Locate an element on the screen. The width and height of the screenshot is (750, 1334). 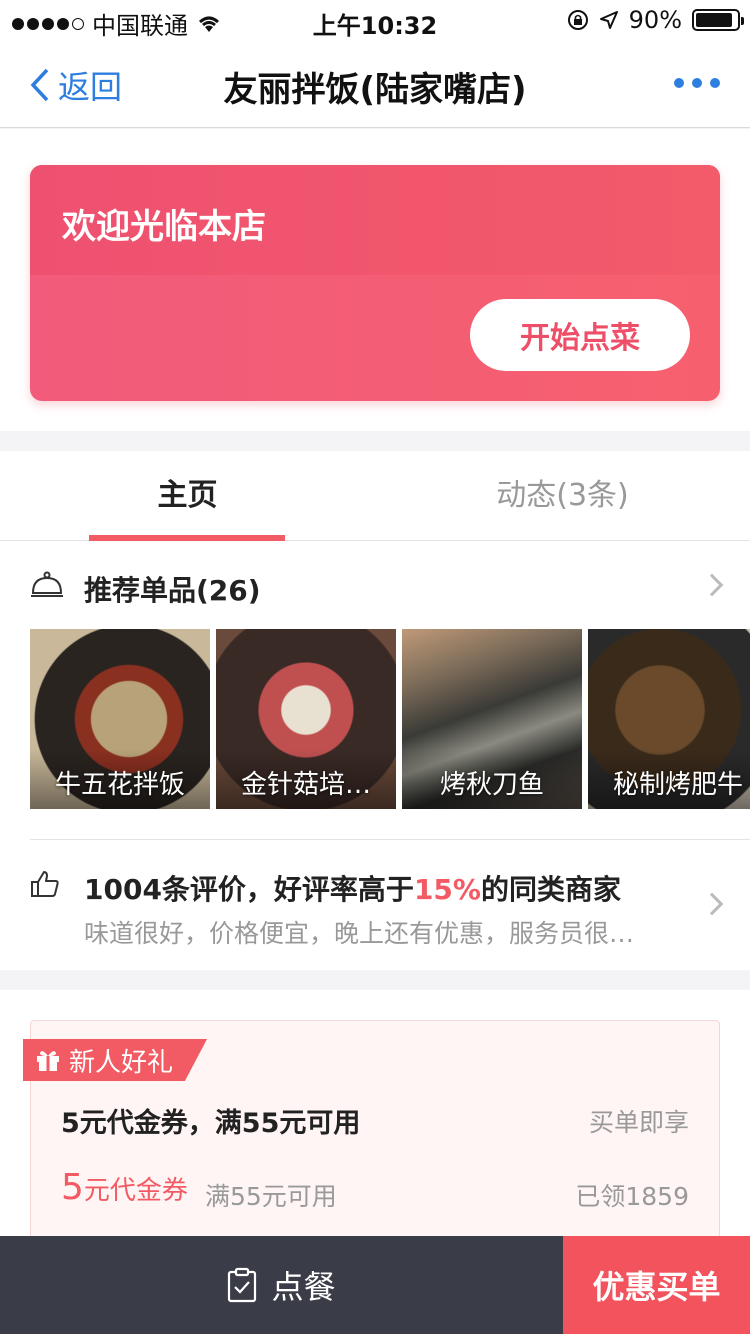
dish-carousel: 牛五花拌饭 金针菇培… 烤秋刀鱼 秘制烤肥牛 is located at coordinates (375, 719).